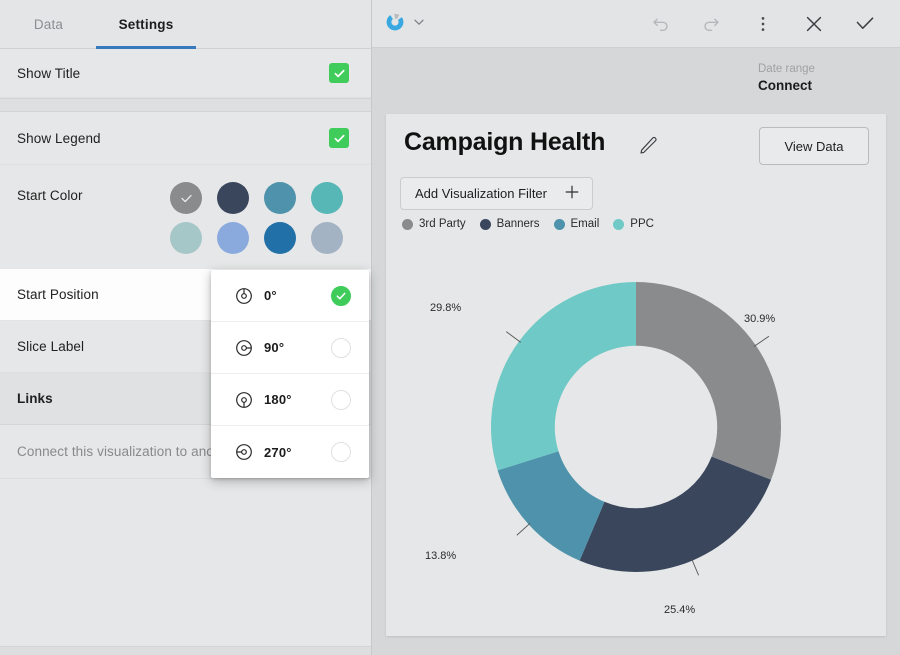 Image resolution: width=900 pixels, height=655 pixels. What do you see at coordinates (48, 24) in the screenshot?
I see `tab-data: Data` at bounding box center [48, 24].